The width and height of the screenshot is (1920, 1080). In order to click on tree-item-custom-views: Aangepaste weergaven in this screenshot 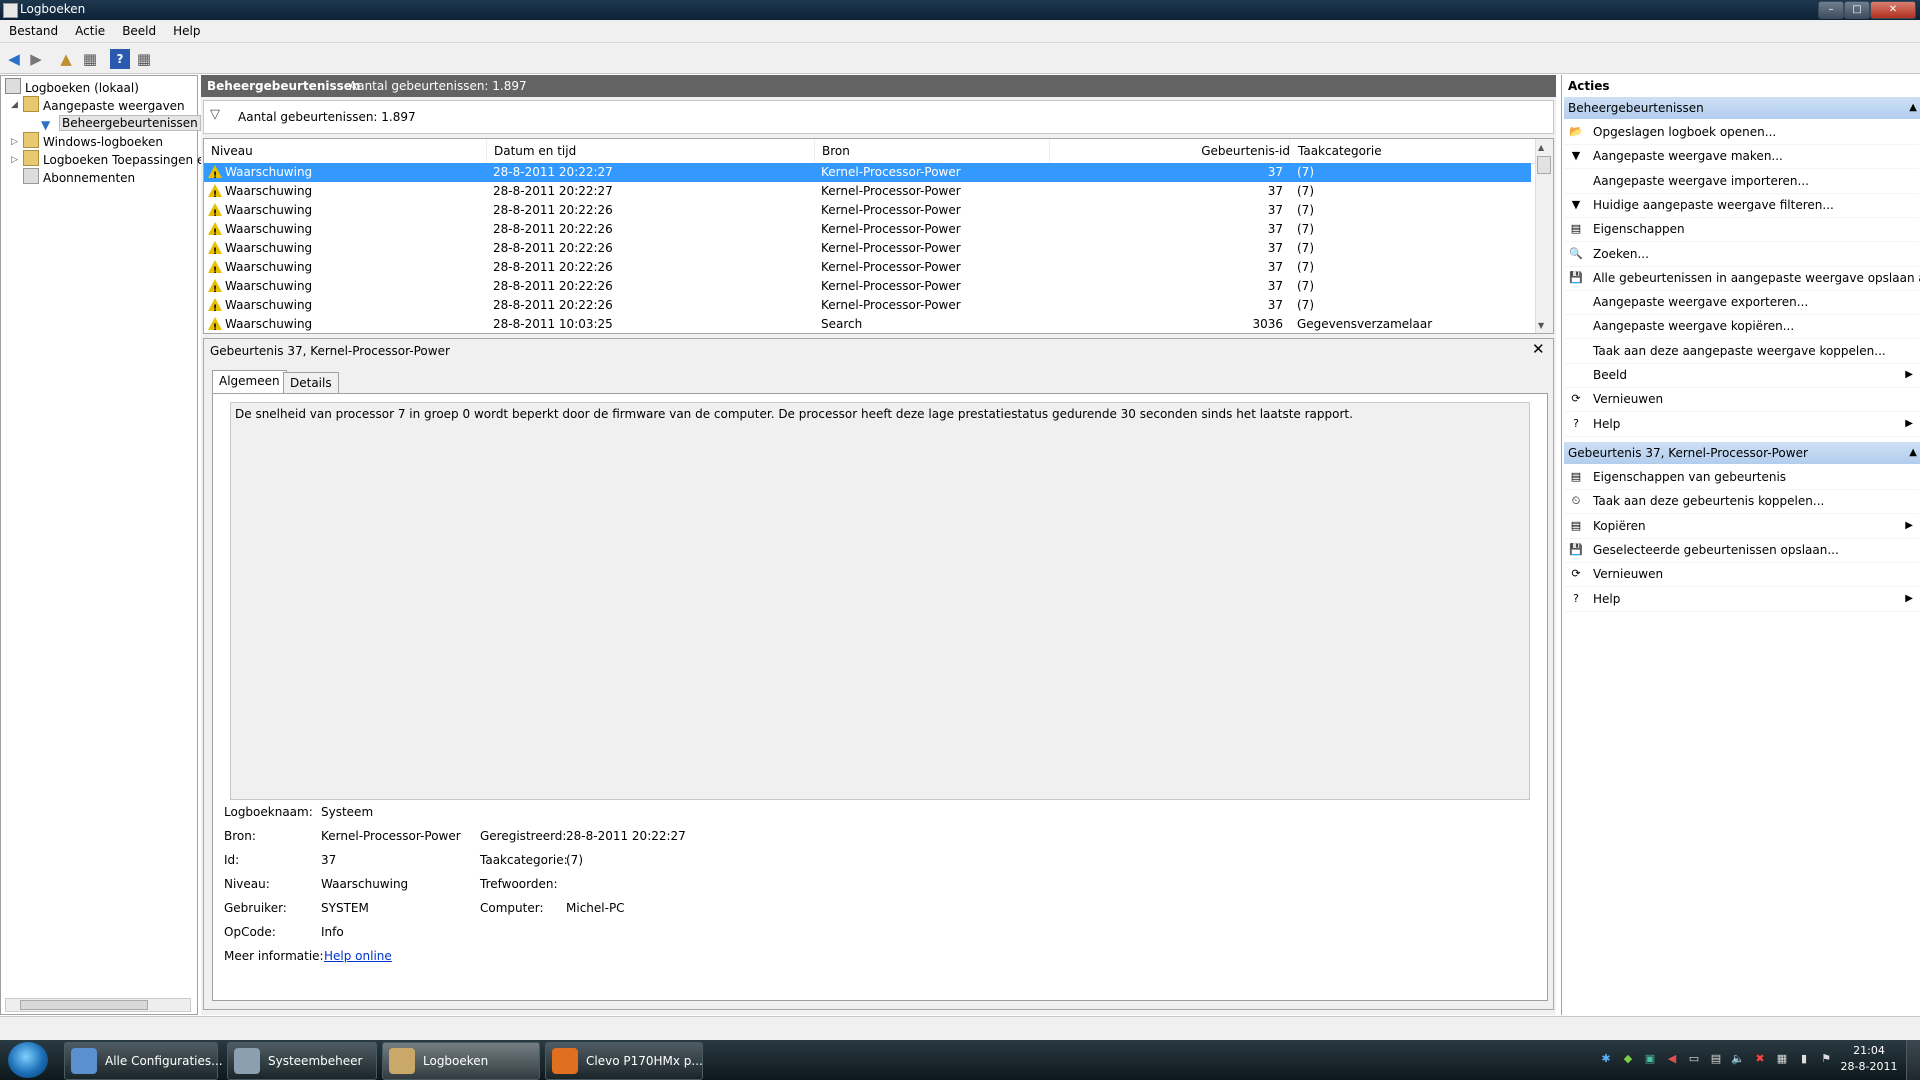, I will do `click(104, 105)`.